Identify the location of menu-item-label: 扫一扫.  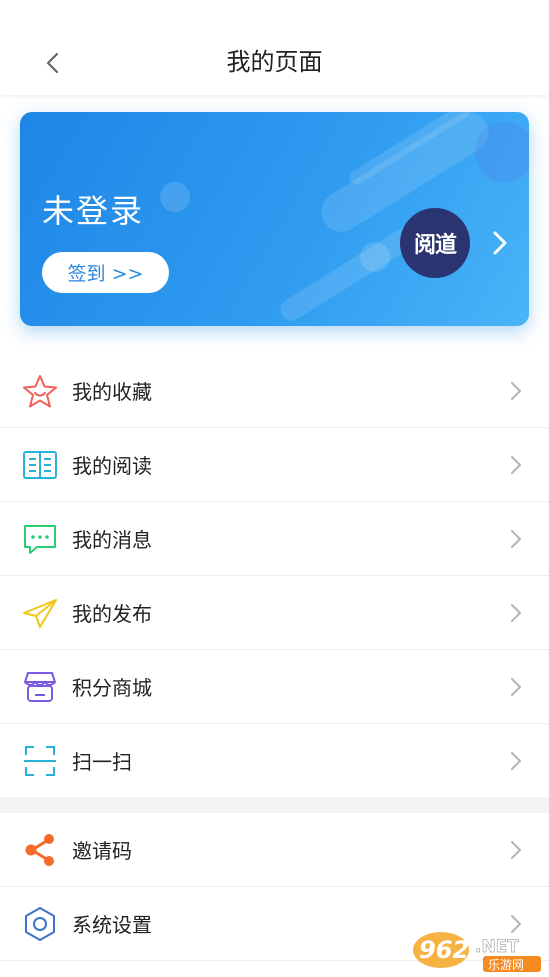
(102, 762).